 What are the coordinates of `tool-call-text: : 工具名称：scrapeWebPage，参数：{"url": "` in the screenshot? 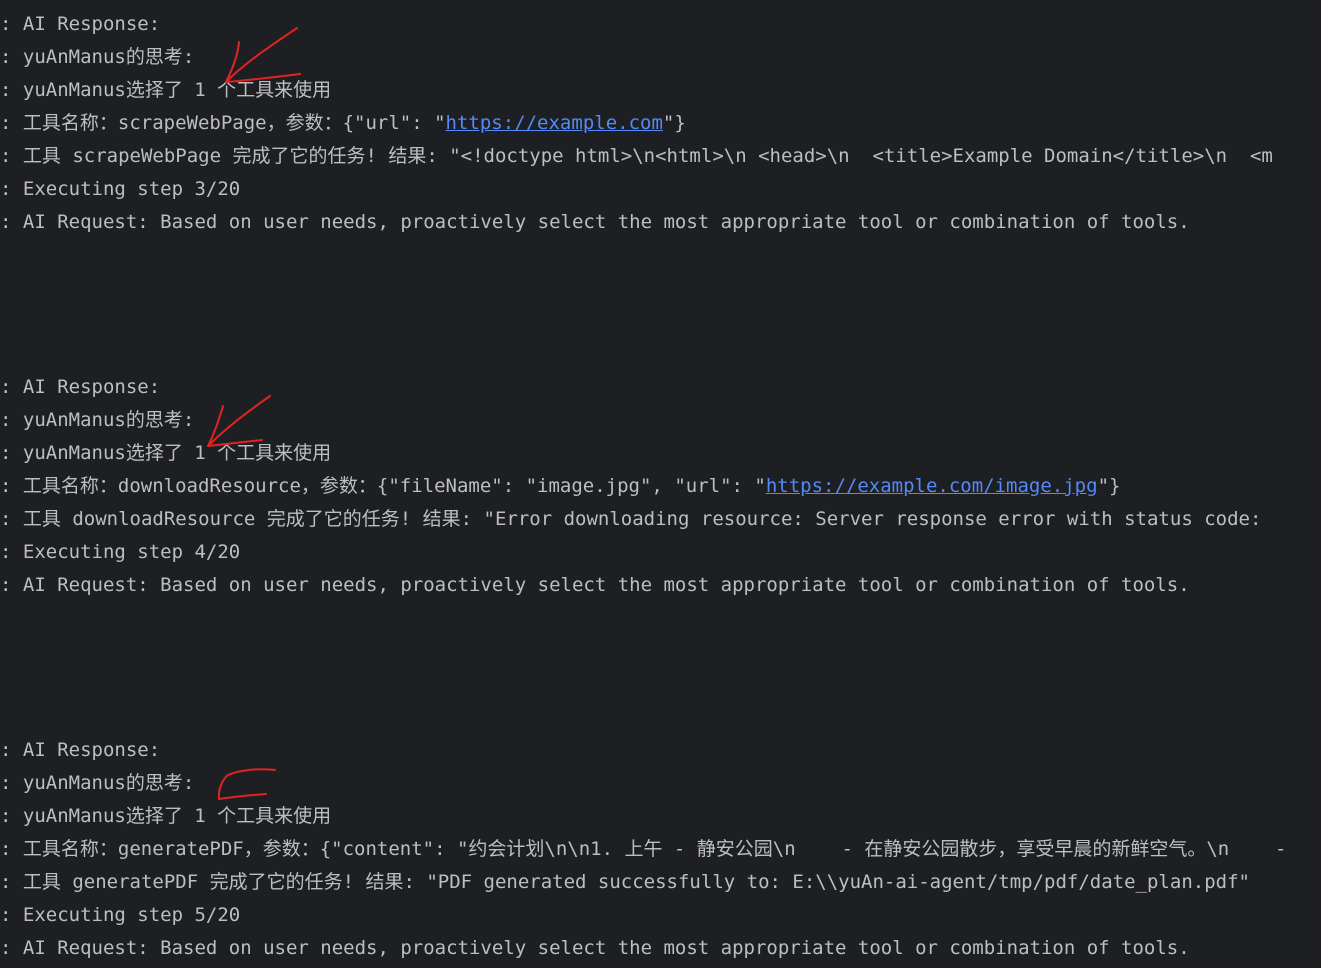 It's located at (223, 123).